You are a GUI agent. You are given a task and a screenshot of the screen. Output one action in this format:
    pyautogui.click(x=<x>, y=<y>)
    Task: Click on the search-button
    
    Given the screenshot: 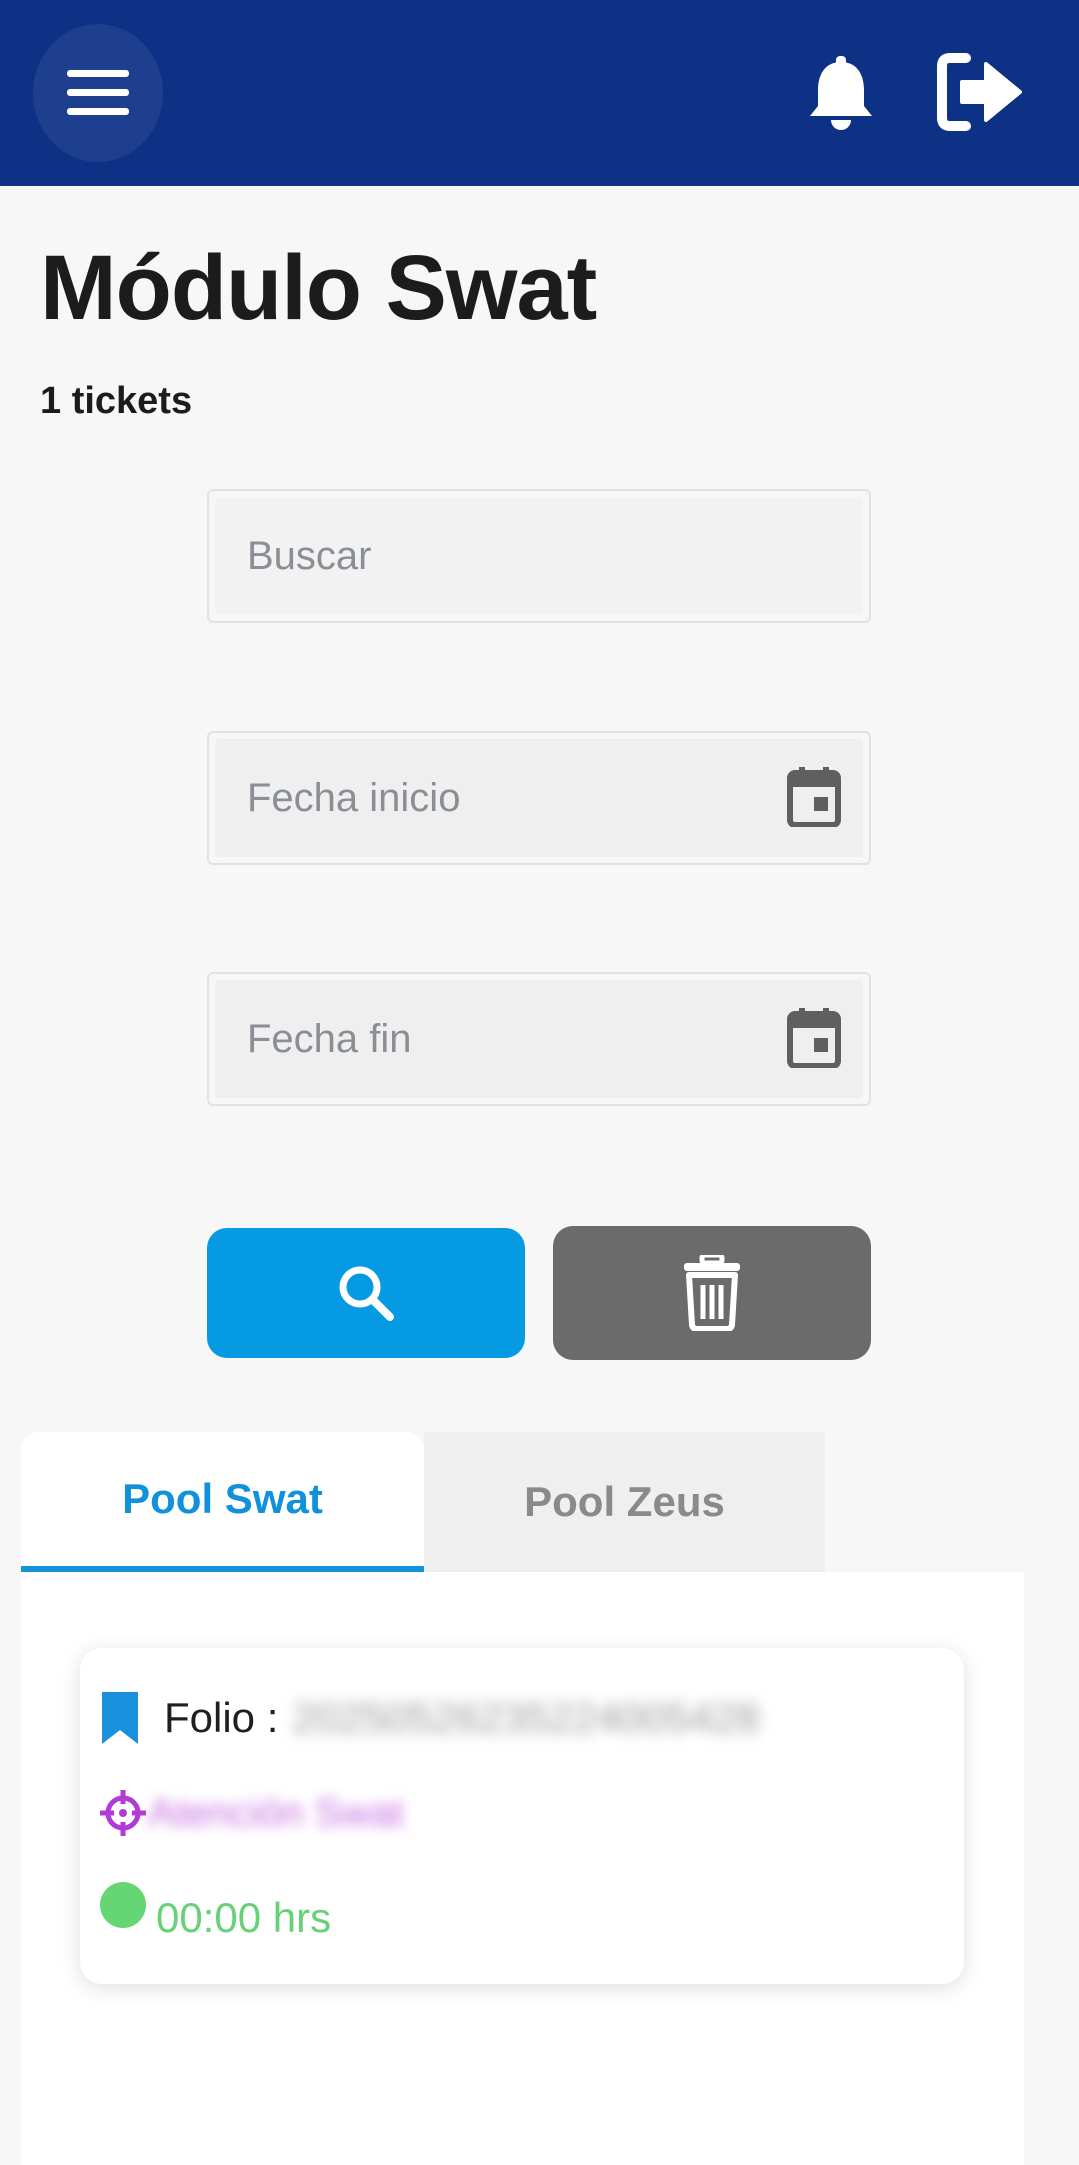 What is the action you would take?
    pyautogui.click(x=366, y=1293)
    